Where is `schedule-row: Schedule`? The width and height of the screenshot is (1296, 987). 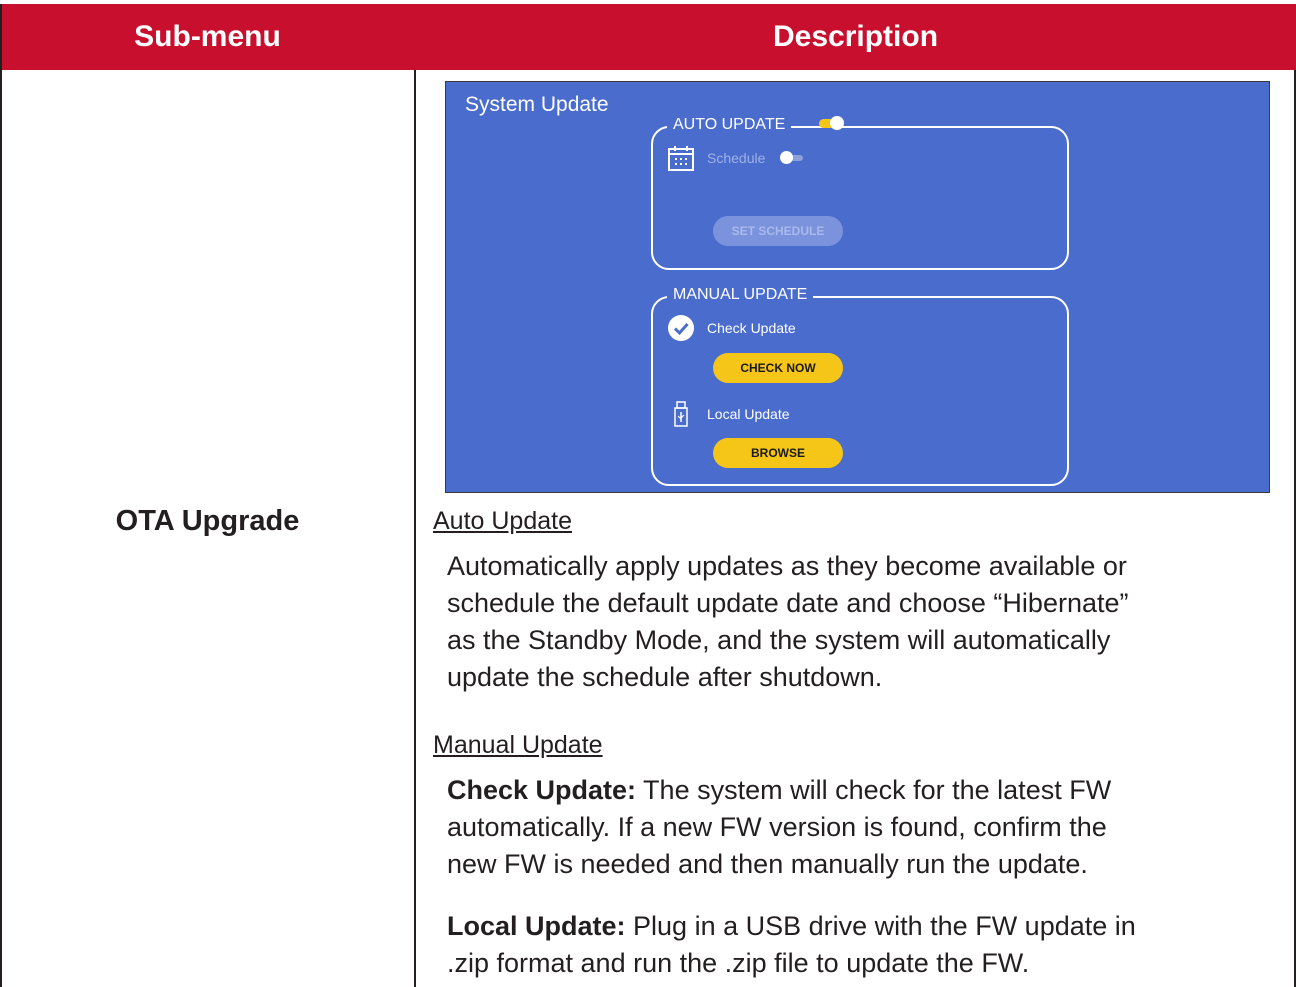 schedule-row: Schedule is located at coordinates (735, 158).